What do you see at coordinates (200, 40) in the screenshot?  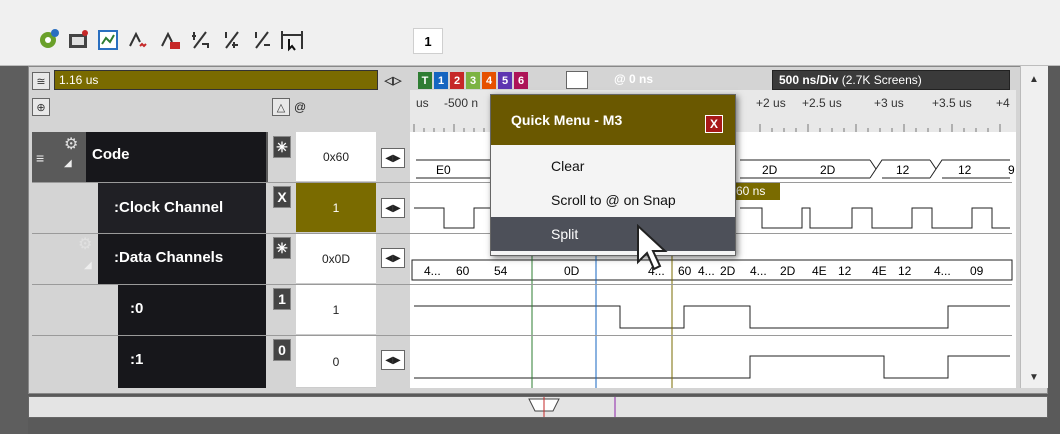 I see `half-icon` at bounding box center [200, 40].